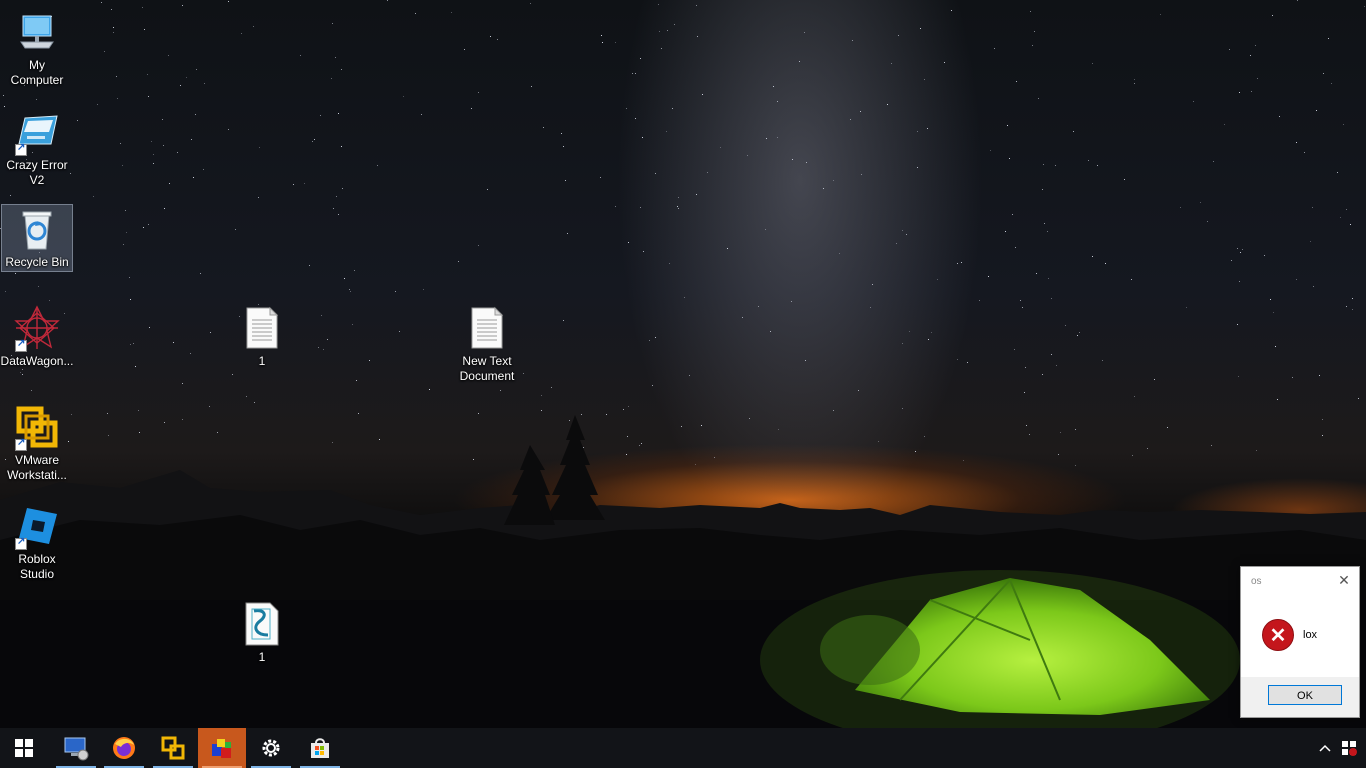  What do you see at coordinates (1000, 649) in the screenshot?
I see `glowing-tent` at bounding box center [1000, 649].